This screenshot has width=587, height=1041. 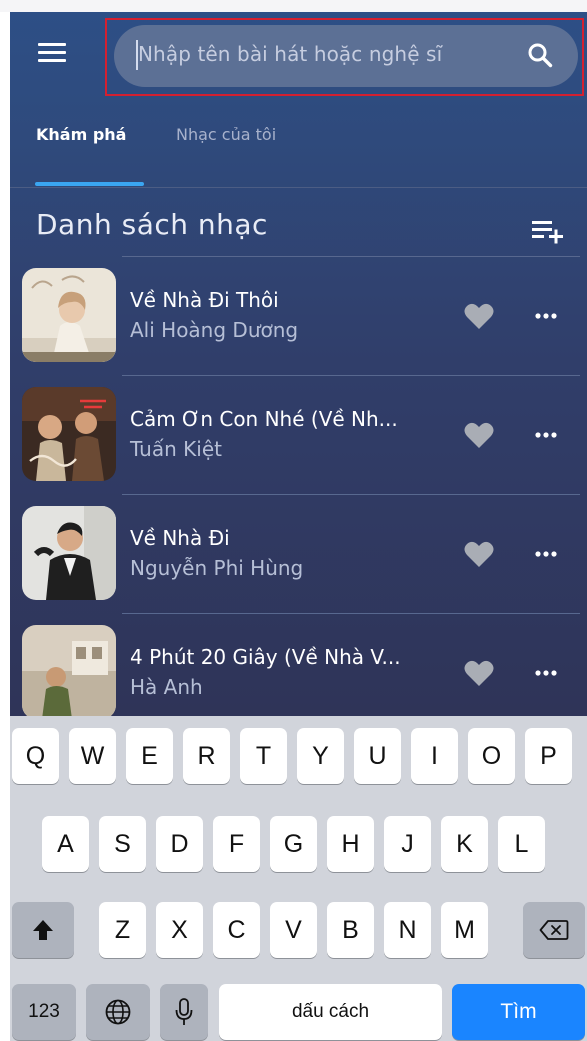 What do you see at coordinates (92, 756) in the screenshot?
I see `key-w: W` at bounding box center [92, 756].